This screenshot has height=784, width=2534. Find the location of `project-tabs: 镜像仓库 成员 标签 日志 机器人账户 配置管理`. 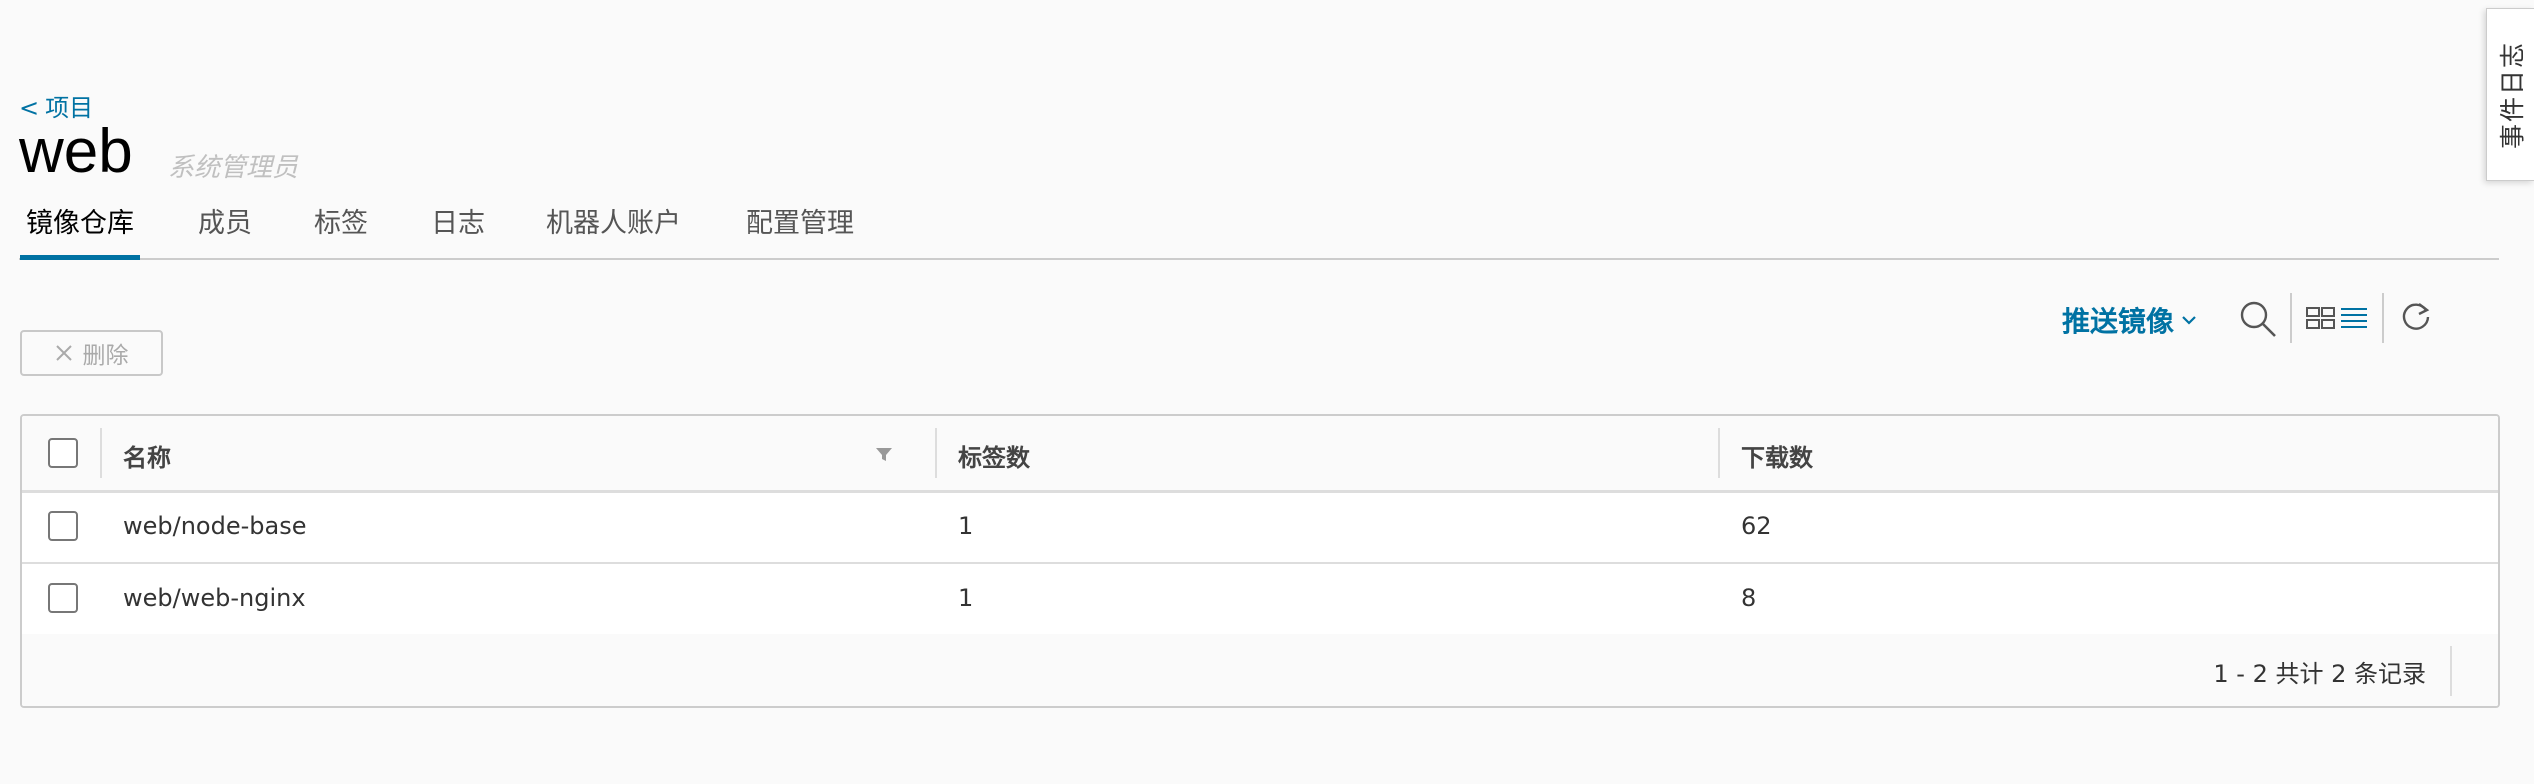

project-tabs: 镜像仓库 成员 标签 日志 机器人账户 配置管理 is located at coordinates (1259, 230).